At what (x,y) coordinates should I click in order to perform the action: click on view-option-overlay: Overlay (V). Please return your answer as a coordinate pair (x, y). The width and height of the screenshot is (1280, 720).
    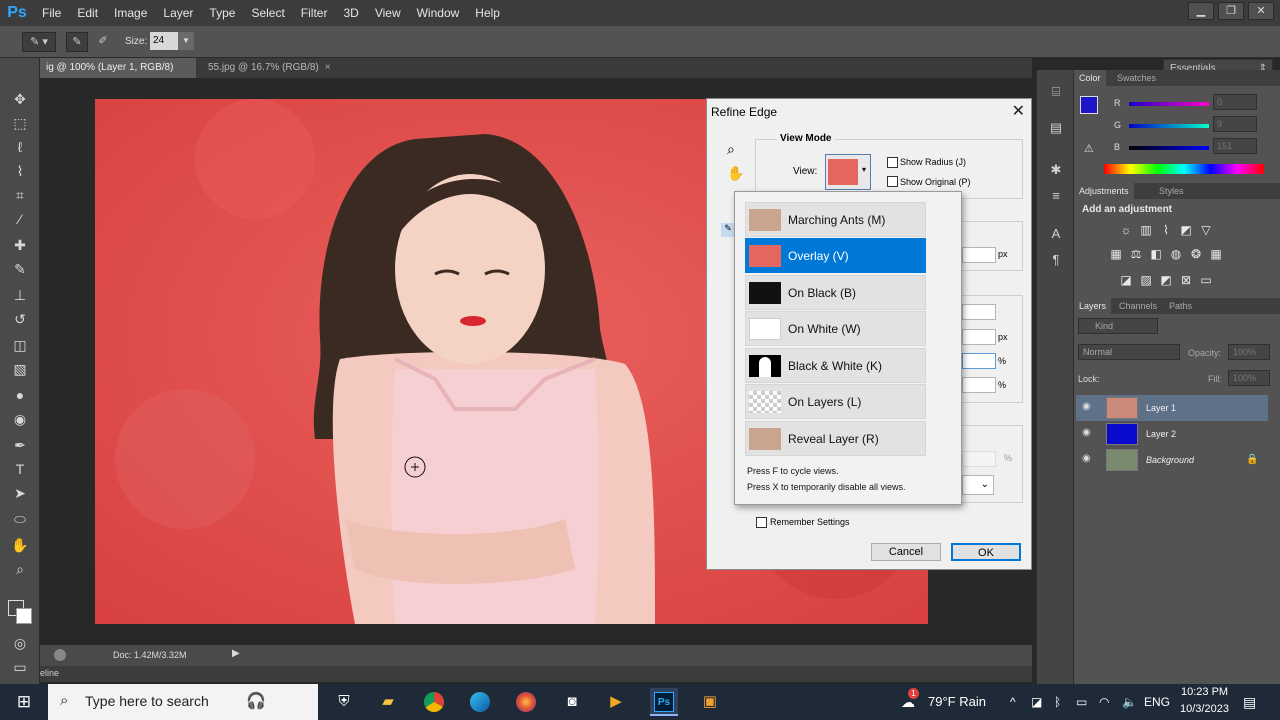
    Looking at the image, I should click on (835, 255).